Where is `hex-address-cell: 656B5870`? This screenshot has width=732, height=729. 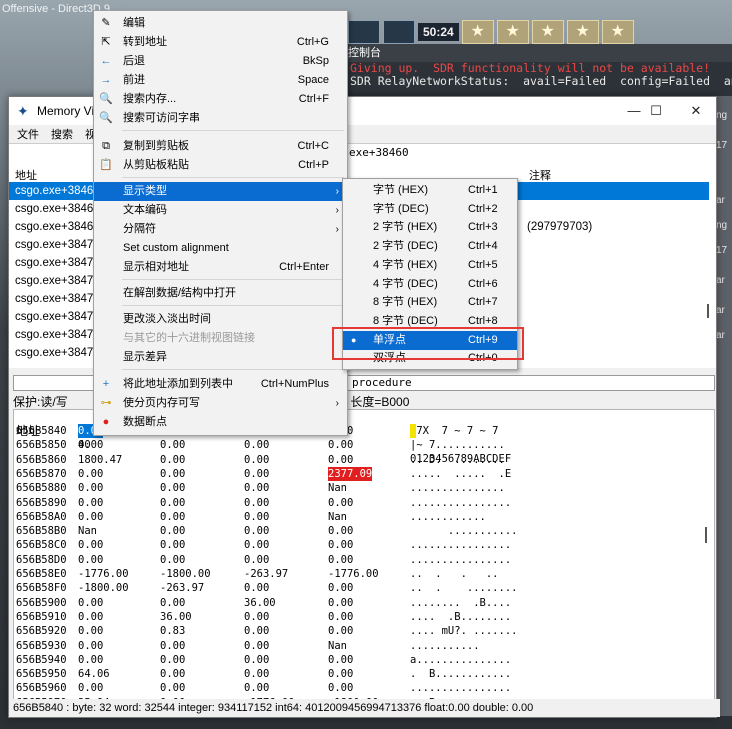
hex-address-cell: 656B5870 is located at coordinates (41, 474).